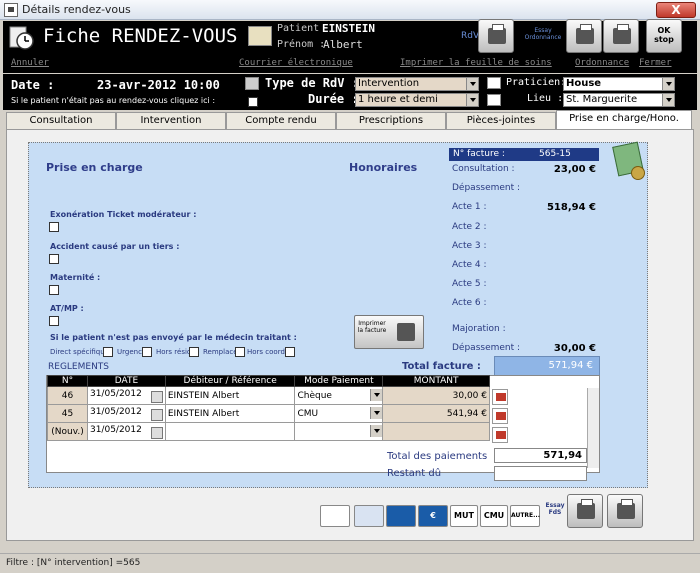 The height and width of the screenshot is (573, 700). Describe the element at coordinates (158, 85) in the screenshot. I see `date-value: 23-avr-2012 10:00` at that location.